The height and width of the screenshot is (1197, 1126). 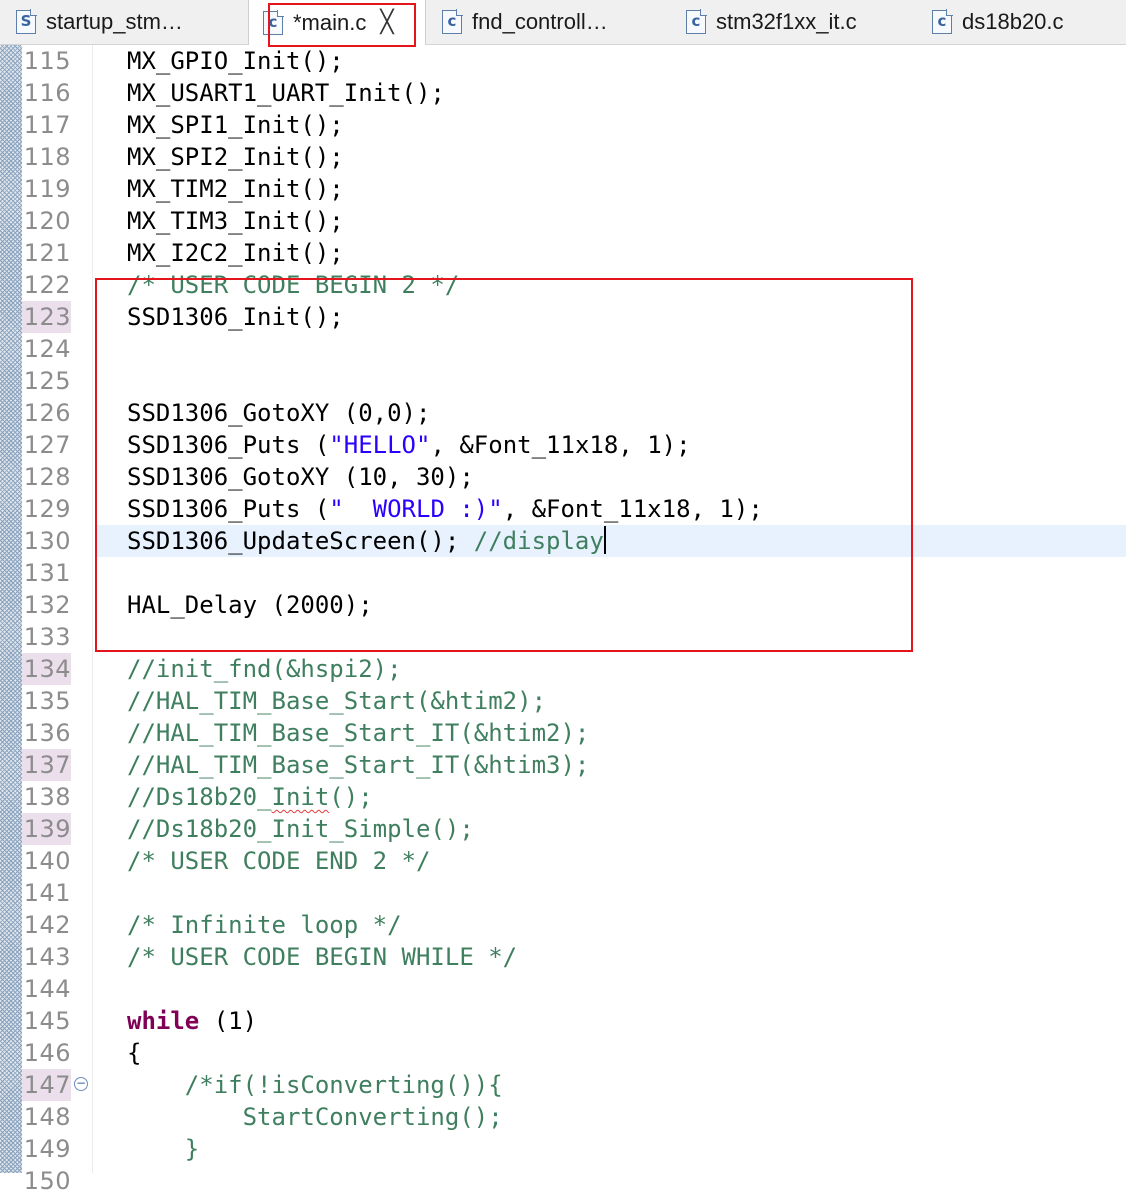 What do you see at coordinates (47, 413) in the screenshot?
I see `line-number: 126` at bounding box center [47, 413].